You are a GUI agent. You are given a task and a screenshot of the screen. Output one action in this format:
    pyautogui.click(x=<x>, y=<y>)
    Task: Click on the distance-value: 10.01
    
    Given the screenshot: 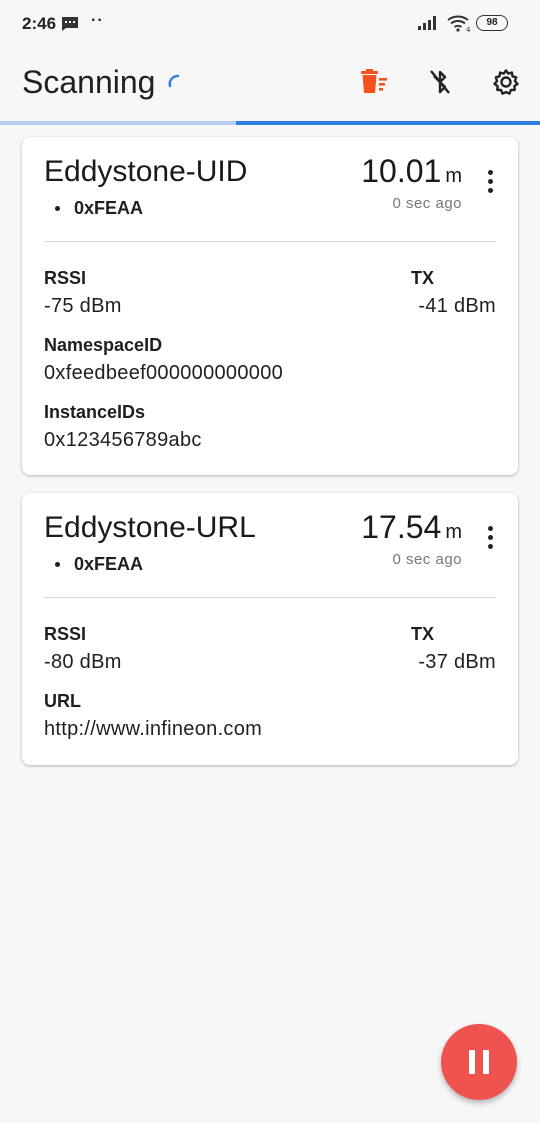 What is the action you would take?
    pyautogui.click(x=401, y=171)
    